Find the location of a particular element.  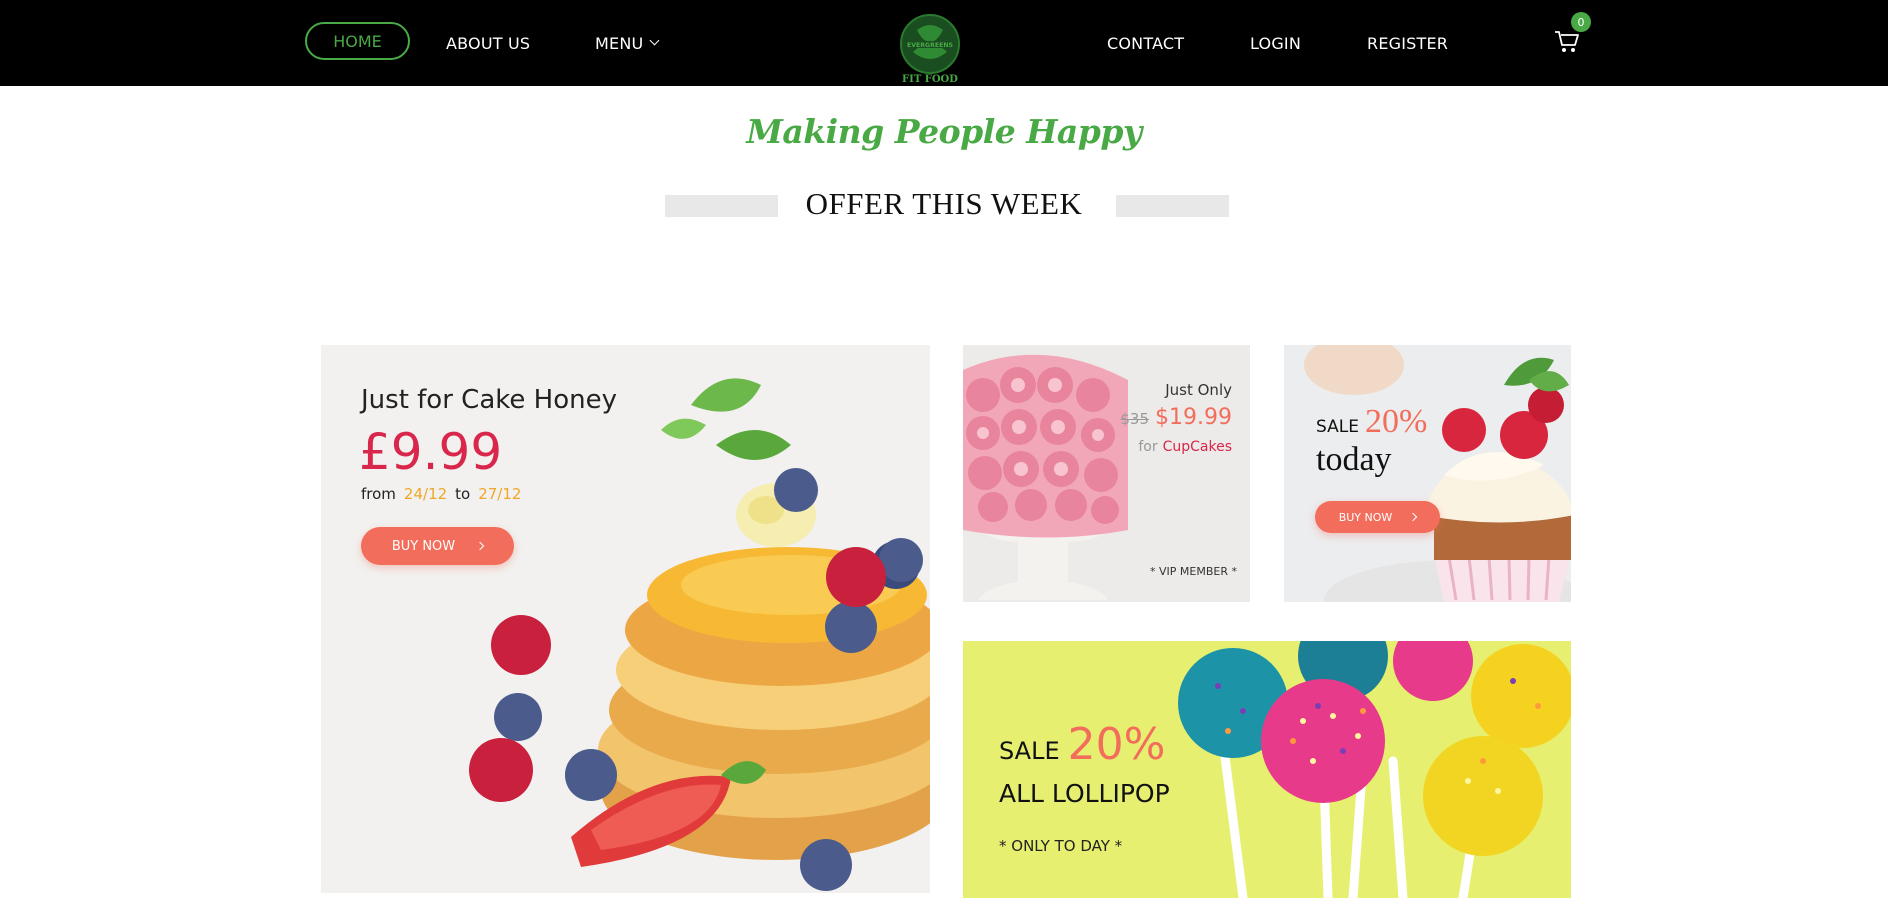

nav-contact-link: CONTACT is located at coordinates (1145, 43).